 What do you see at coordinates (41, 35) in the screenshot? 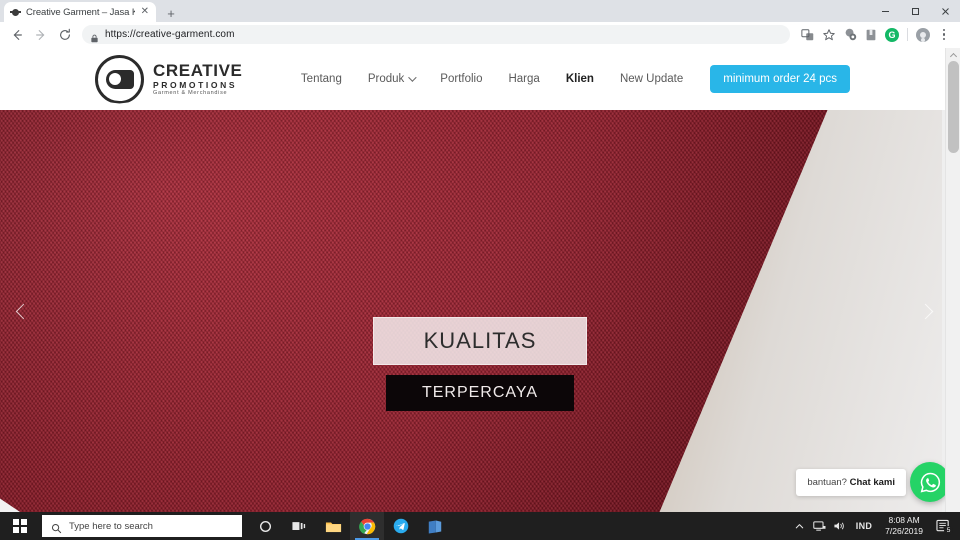
I see `forward-arrow-icon` at bounding box center [41, 35].